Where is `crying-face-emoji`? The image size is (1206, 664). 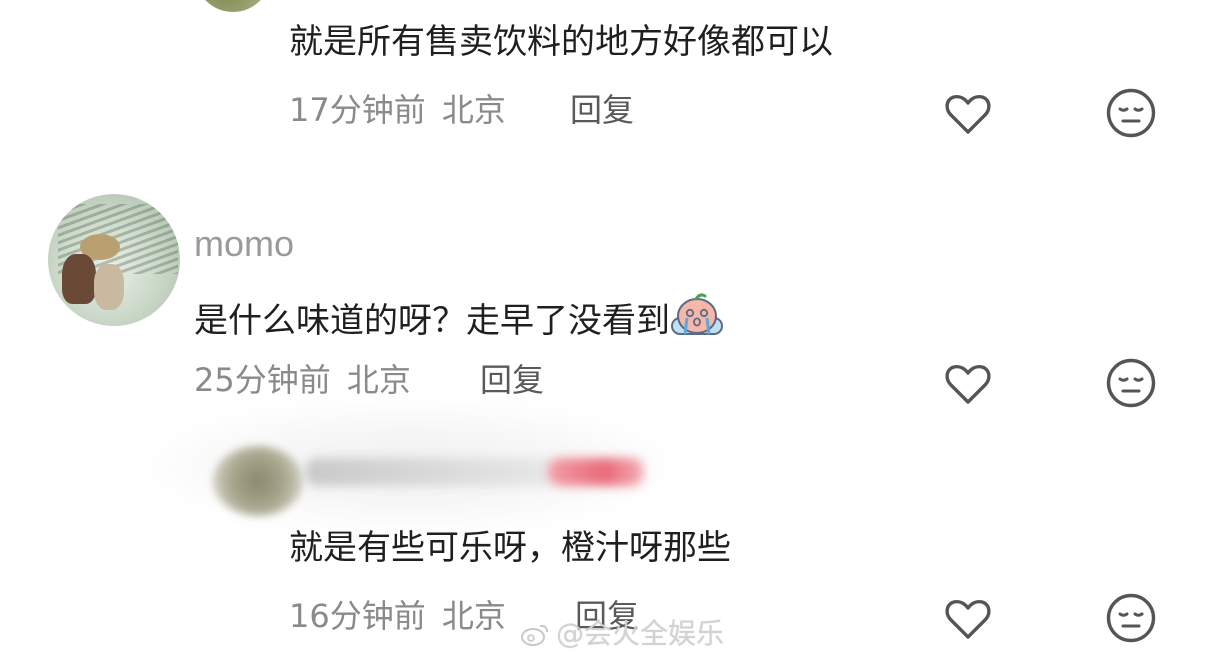
crying-face-emoji is located at coordinates (697, 315).